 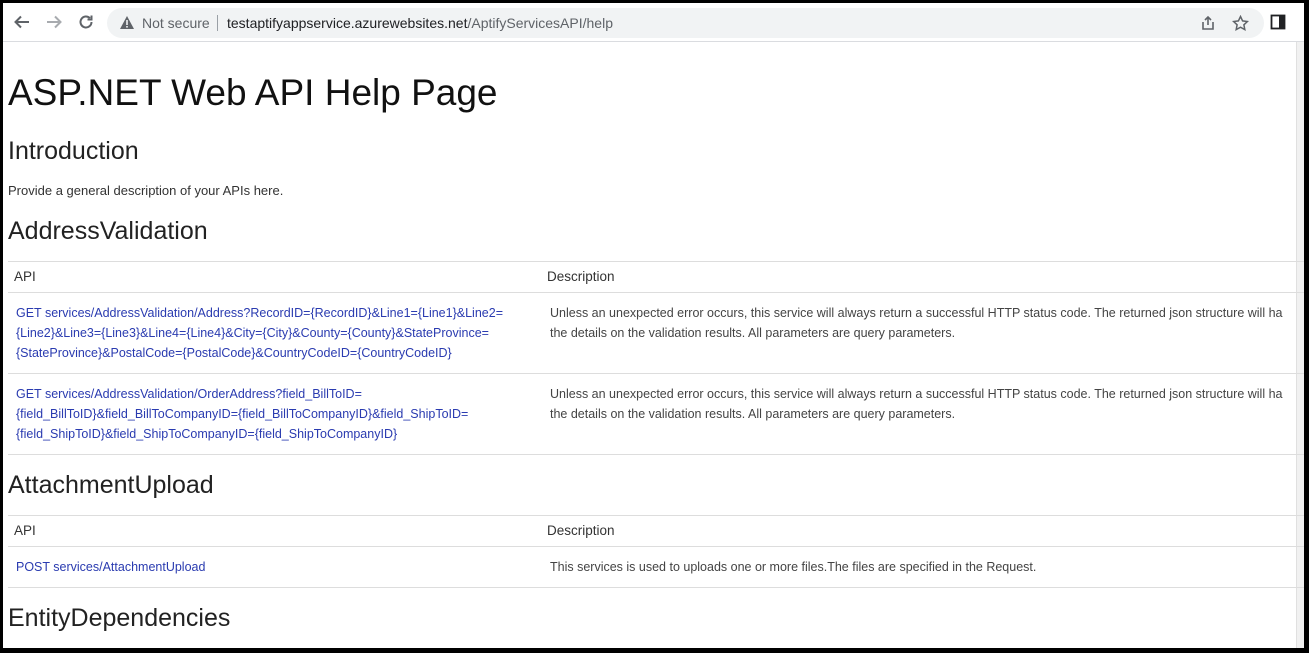 I want to click on section-heading-attachmentupload: AttachmentUpload, so click(x=111, y=485).